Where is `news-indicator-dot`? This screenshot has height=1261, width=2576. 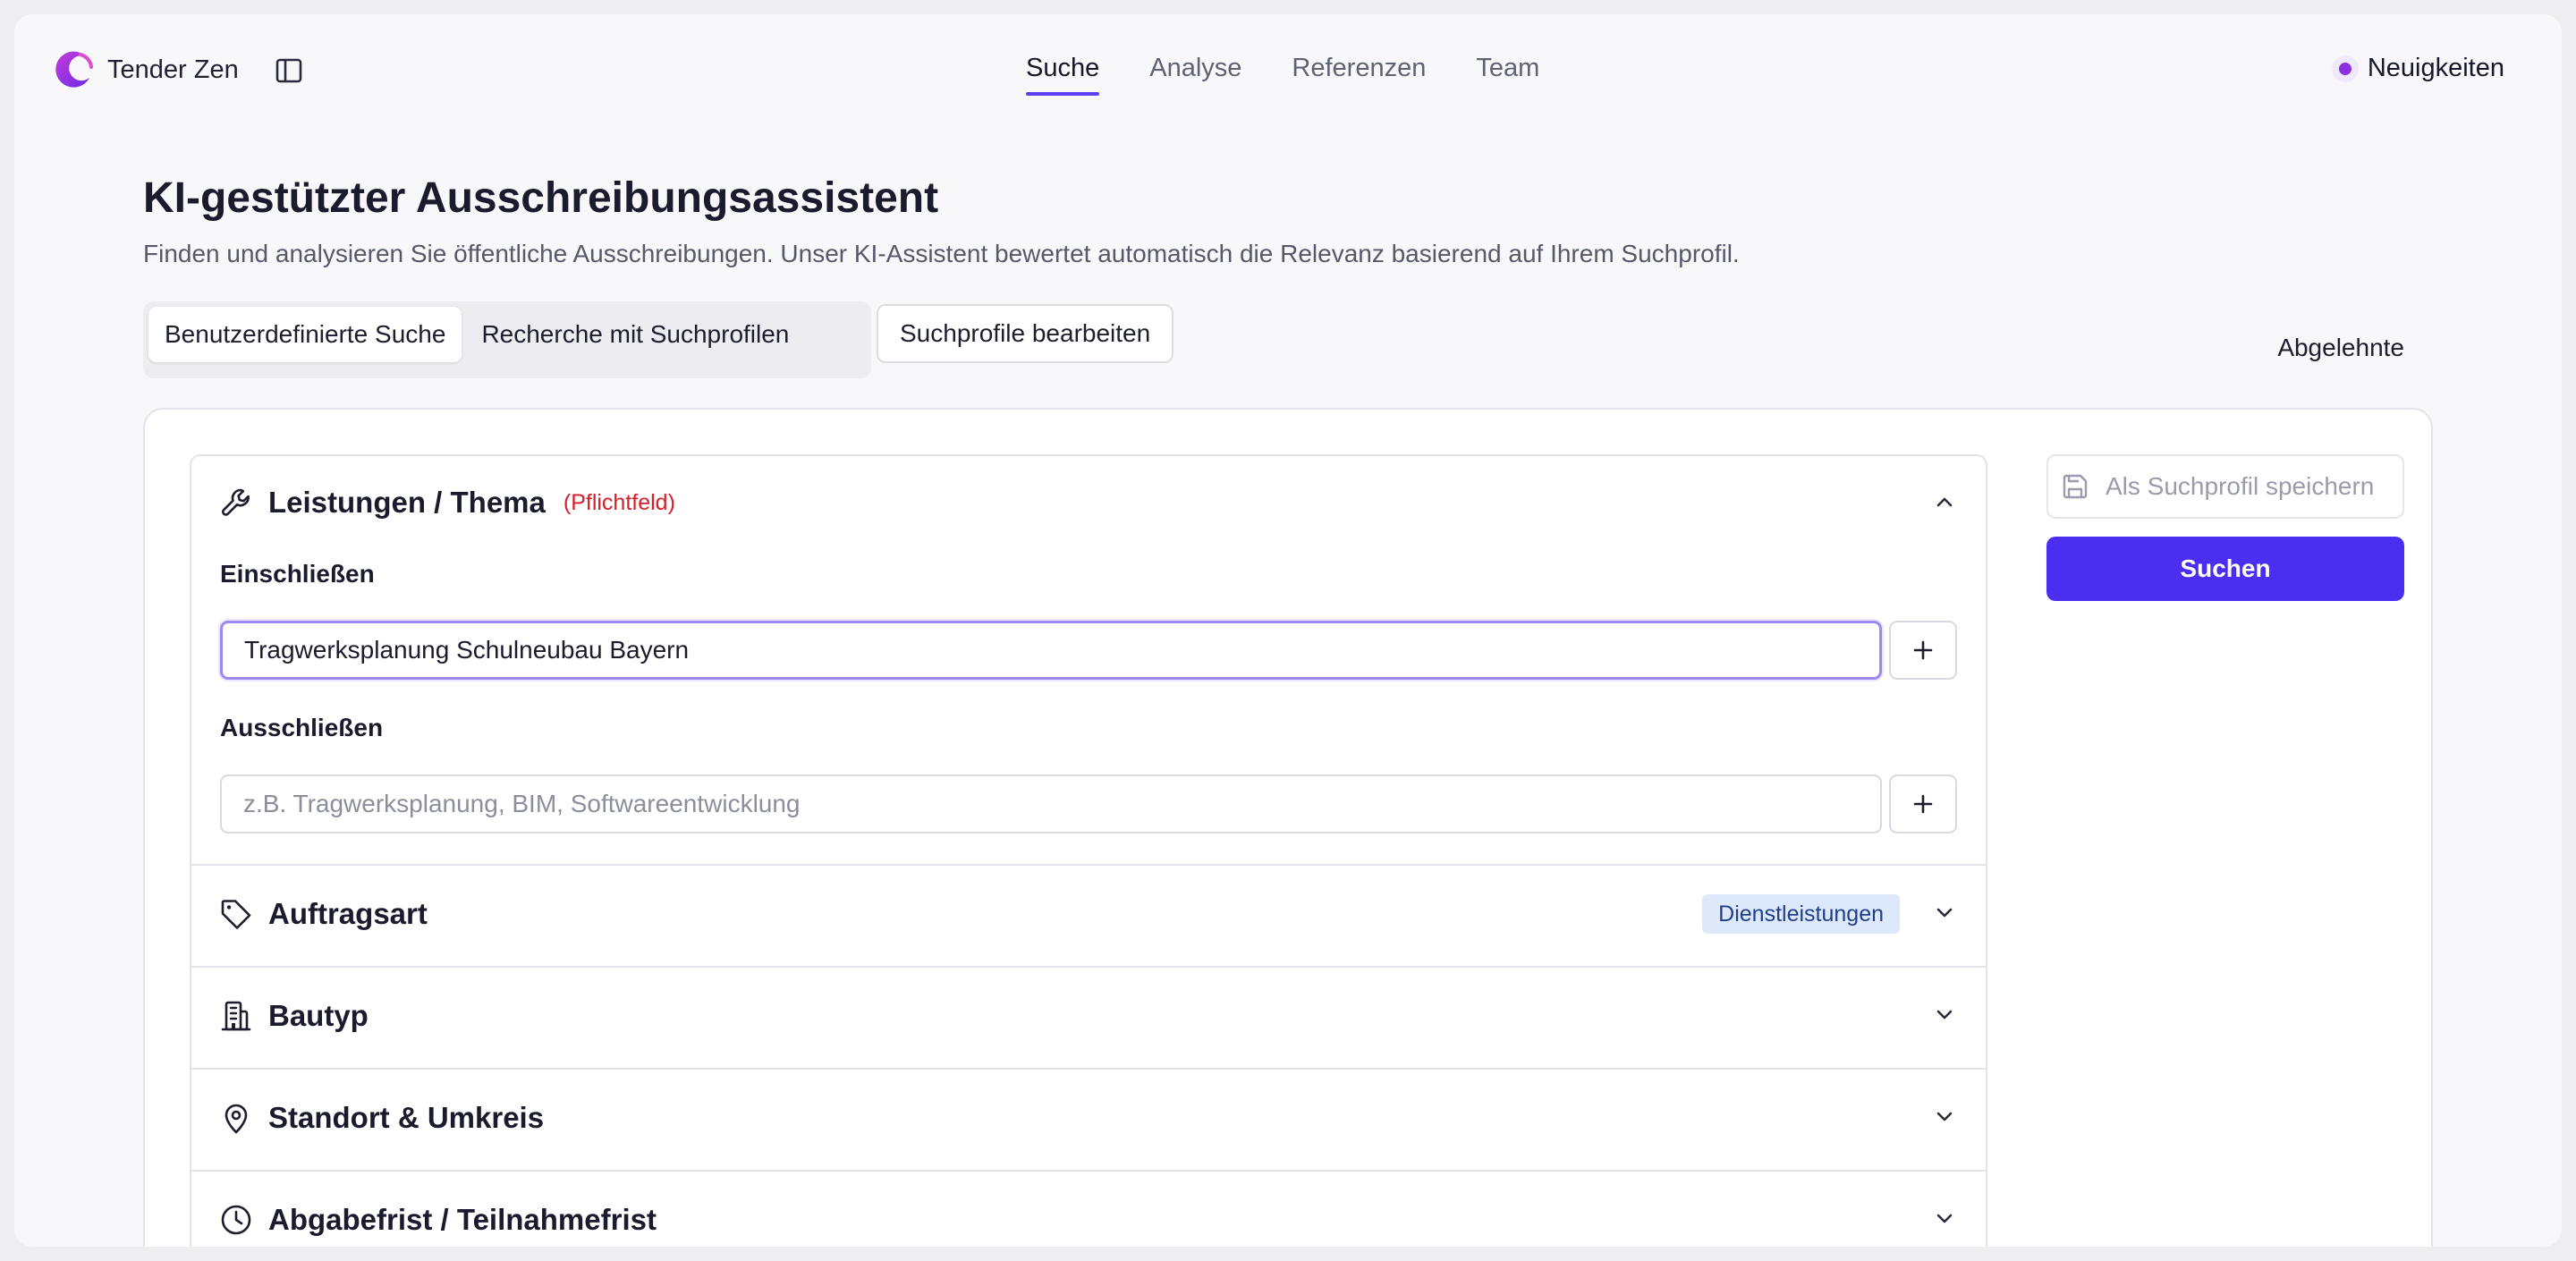
news-indicator-dot is located at coordinates (2344, 68).